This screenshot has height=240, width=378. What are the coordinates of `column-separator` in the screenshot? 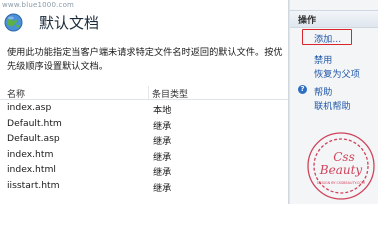 It's located at (148, 92).